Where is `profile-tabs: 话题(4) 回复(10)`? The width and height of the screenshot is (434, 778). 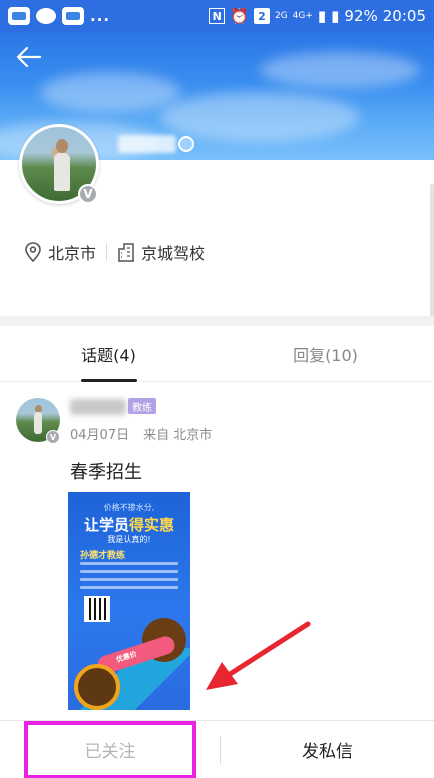 profile-tabs: 话题(4) 回复(10) is located at coordinates (217, 354).